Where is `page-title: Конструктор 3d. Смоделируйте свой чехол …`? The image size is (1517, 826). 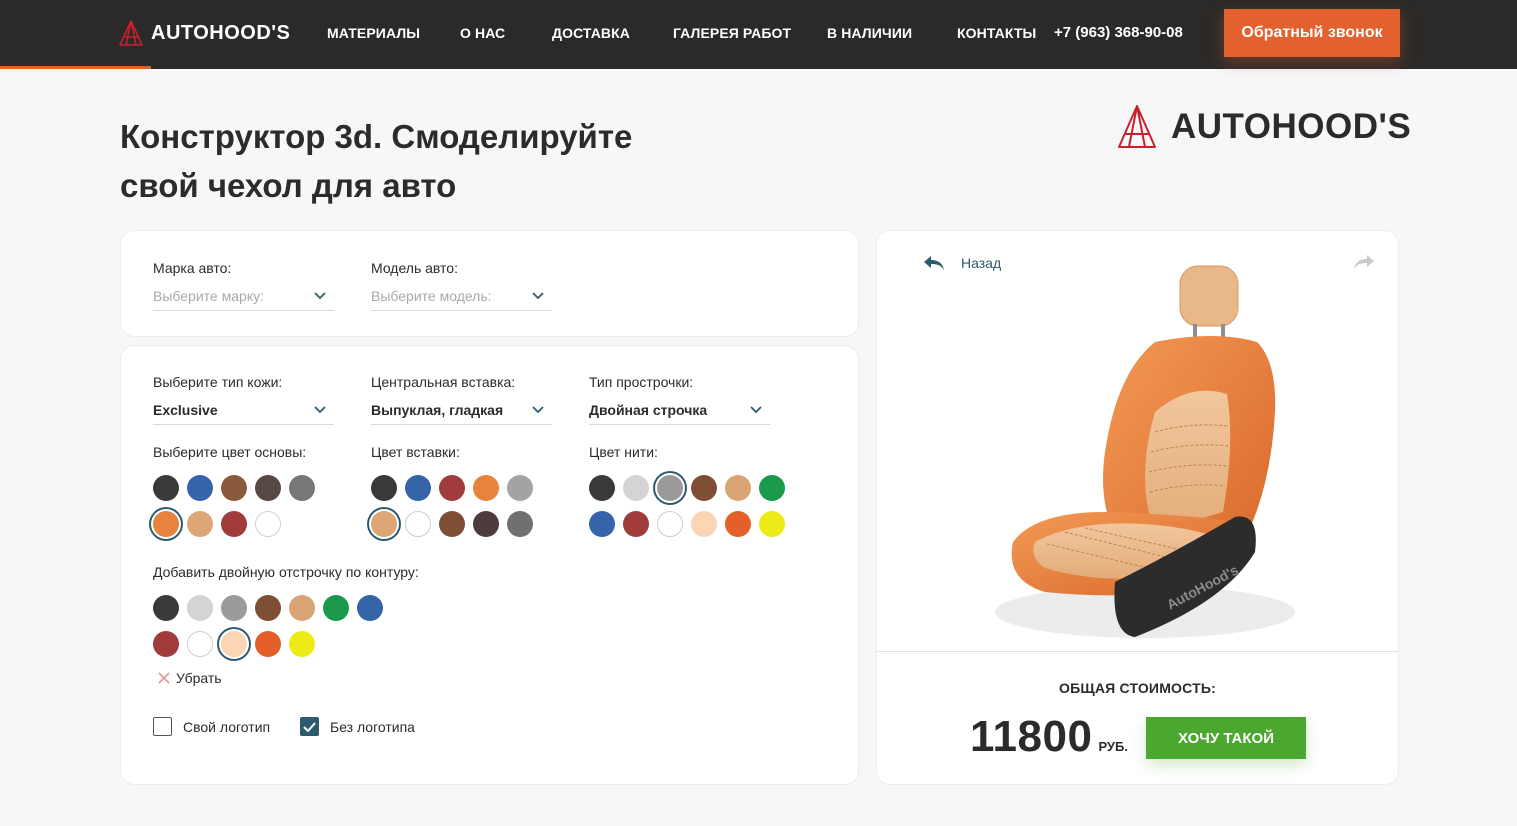 page-title: Конструктор 3d. Смоделируйте свой чехол … is located at coordinates (400, 161).